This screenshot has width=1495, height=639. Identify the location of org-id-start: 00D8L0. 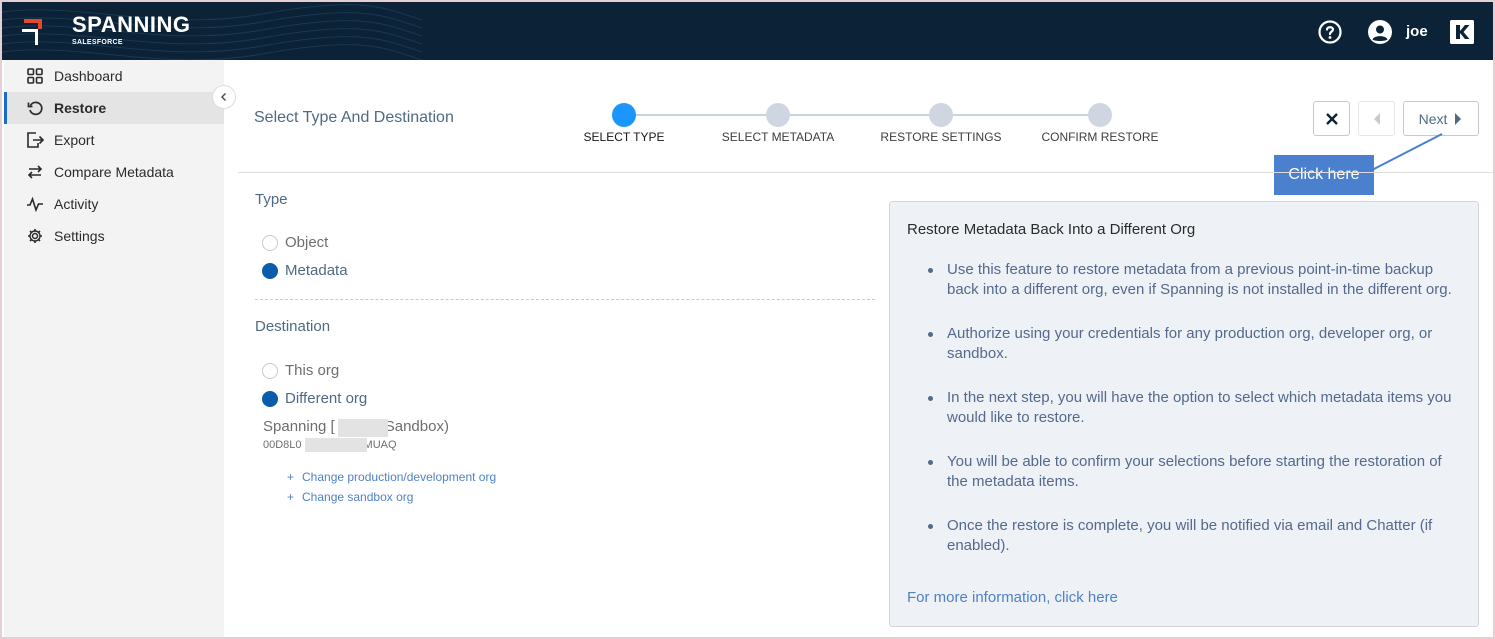
(282, 445).